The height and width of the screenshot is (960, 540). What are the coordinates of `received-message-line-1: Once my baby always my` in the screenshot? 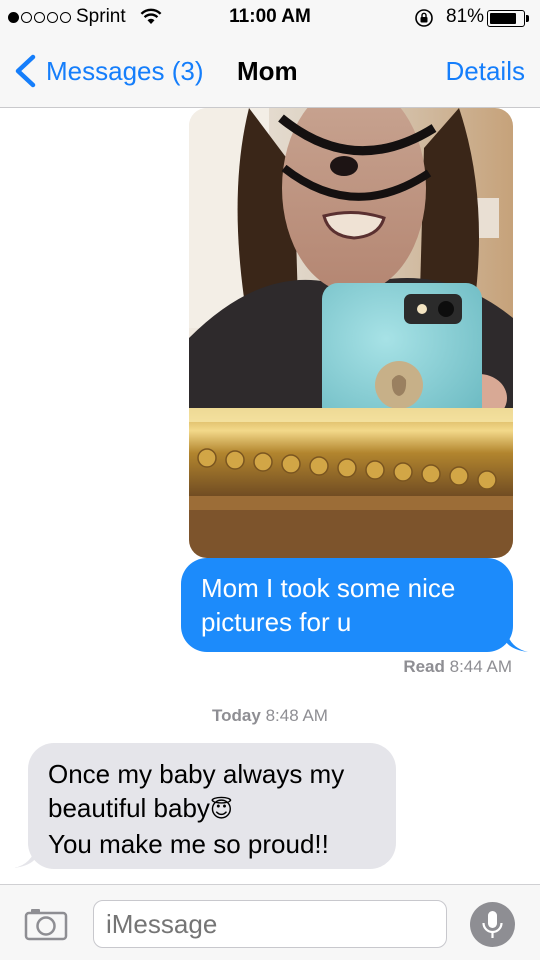 It's located at (196, 774).